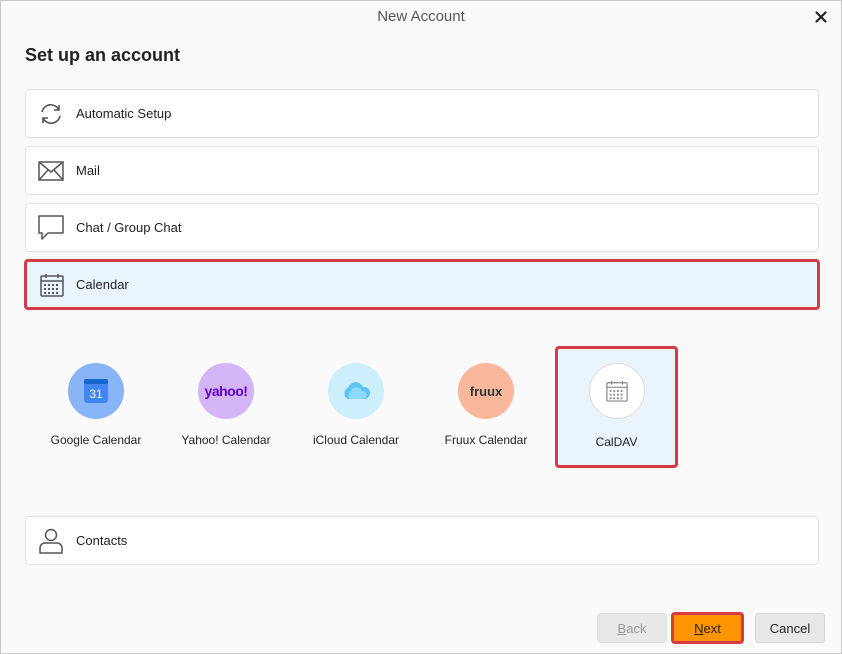 This screenshot has width=842, height=654. What do you see at coordinates (790, 628) in the screenshot?
I see `cancel-button: Cancel` at bounding box center [790, 628].